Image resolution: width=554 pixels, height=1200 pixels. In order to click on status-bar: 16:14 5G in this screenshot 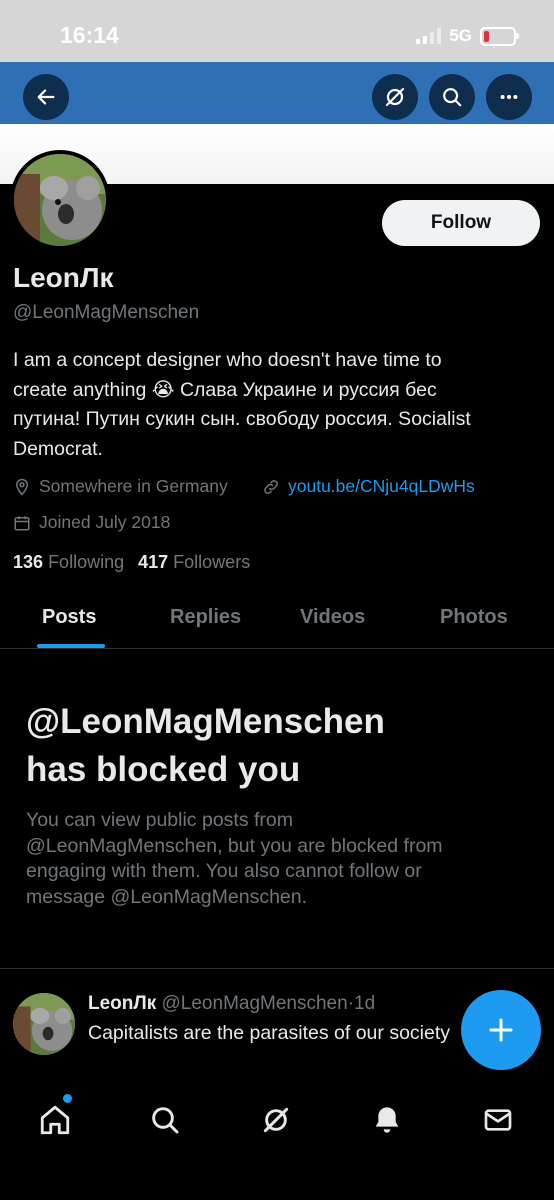, I will do `click(277, 31)`.